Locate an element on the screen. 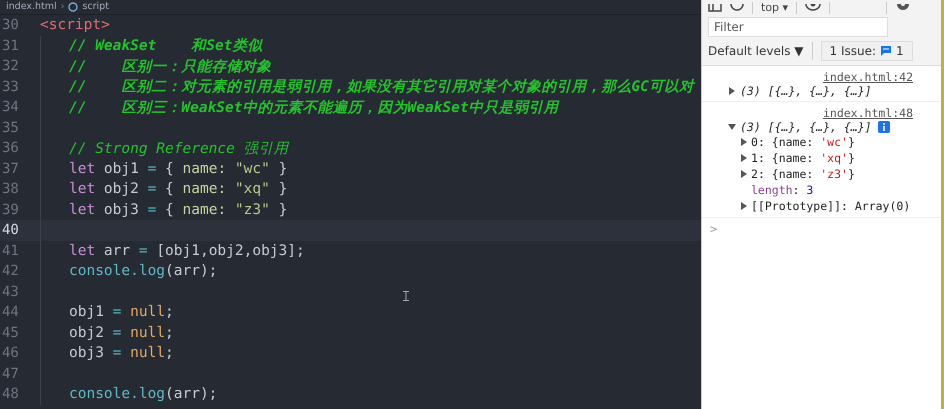 The image size is (944, 409). context-selector: top ▾ is located at coordinates (774, 8).